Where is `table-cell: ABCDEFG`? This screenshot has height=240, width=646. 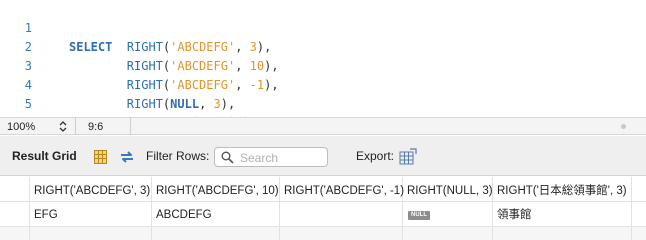
table-cell: ABCDEFG is located at coordinates (184, 215).